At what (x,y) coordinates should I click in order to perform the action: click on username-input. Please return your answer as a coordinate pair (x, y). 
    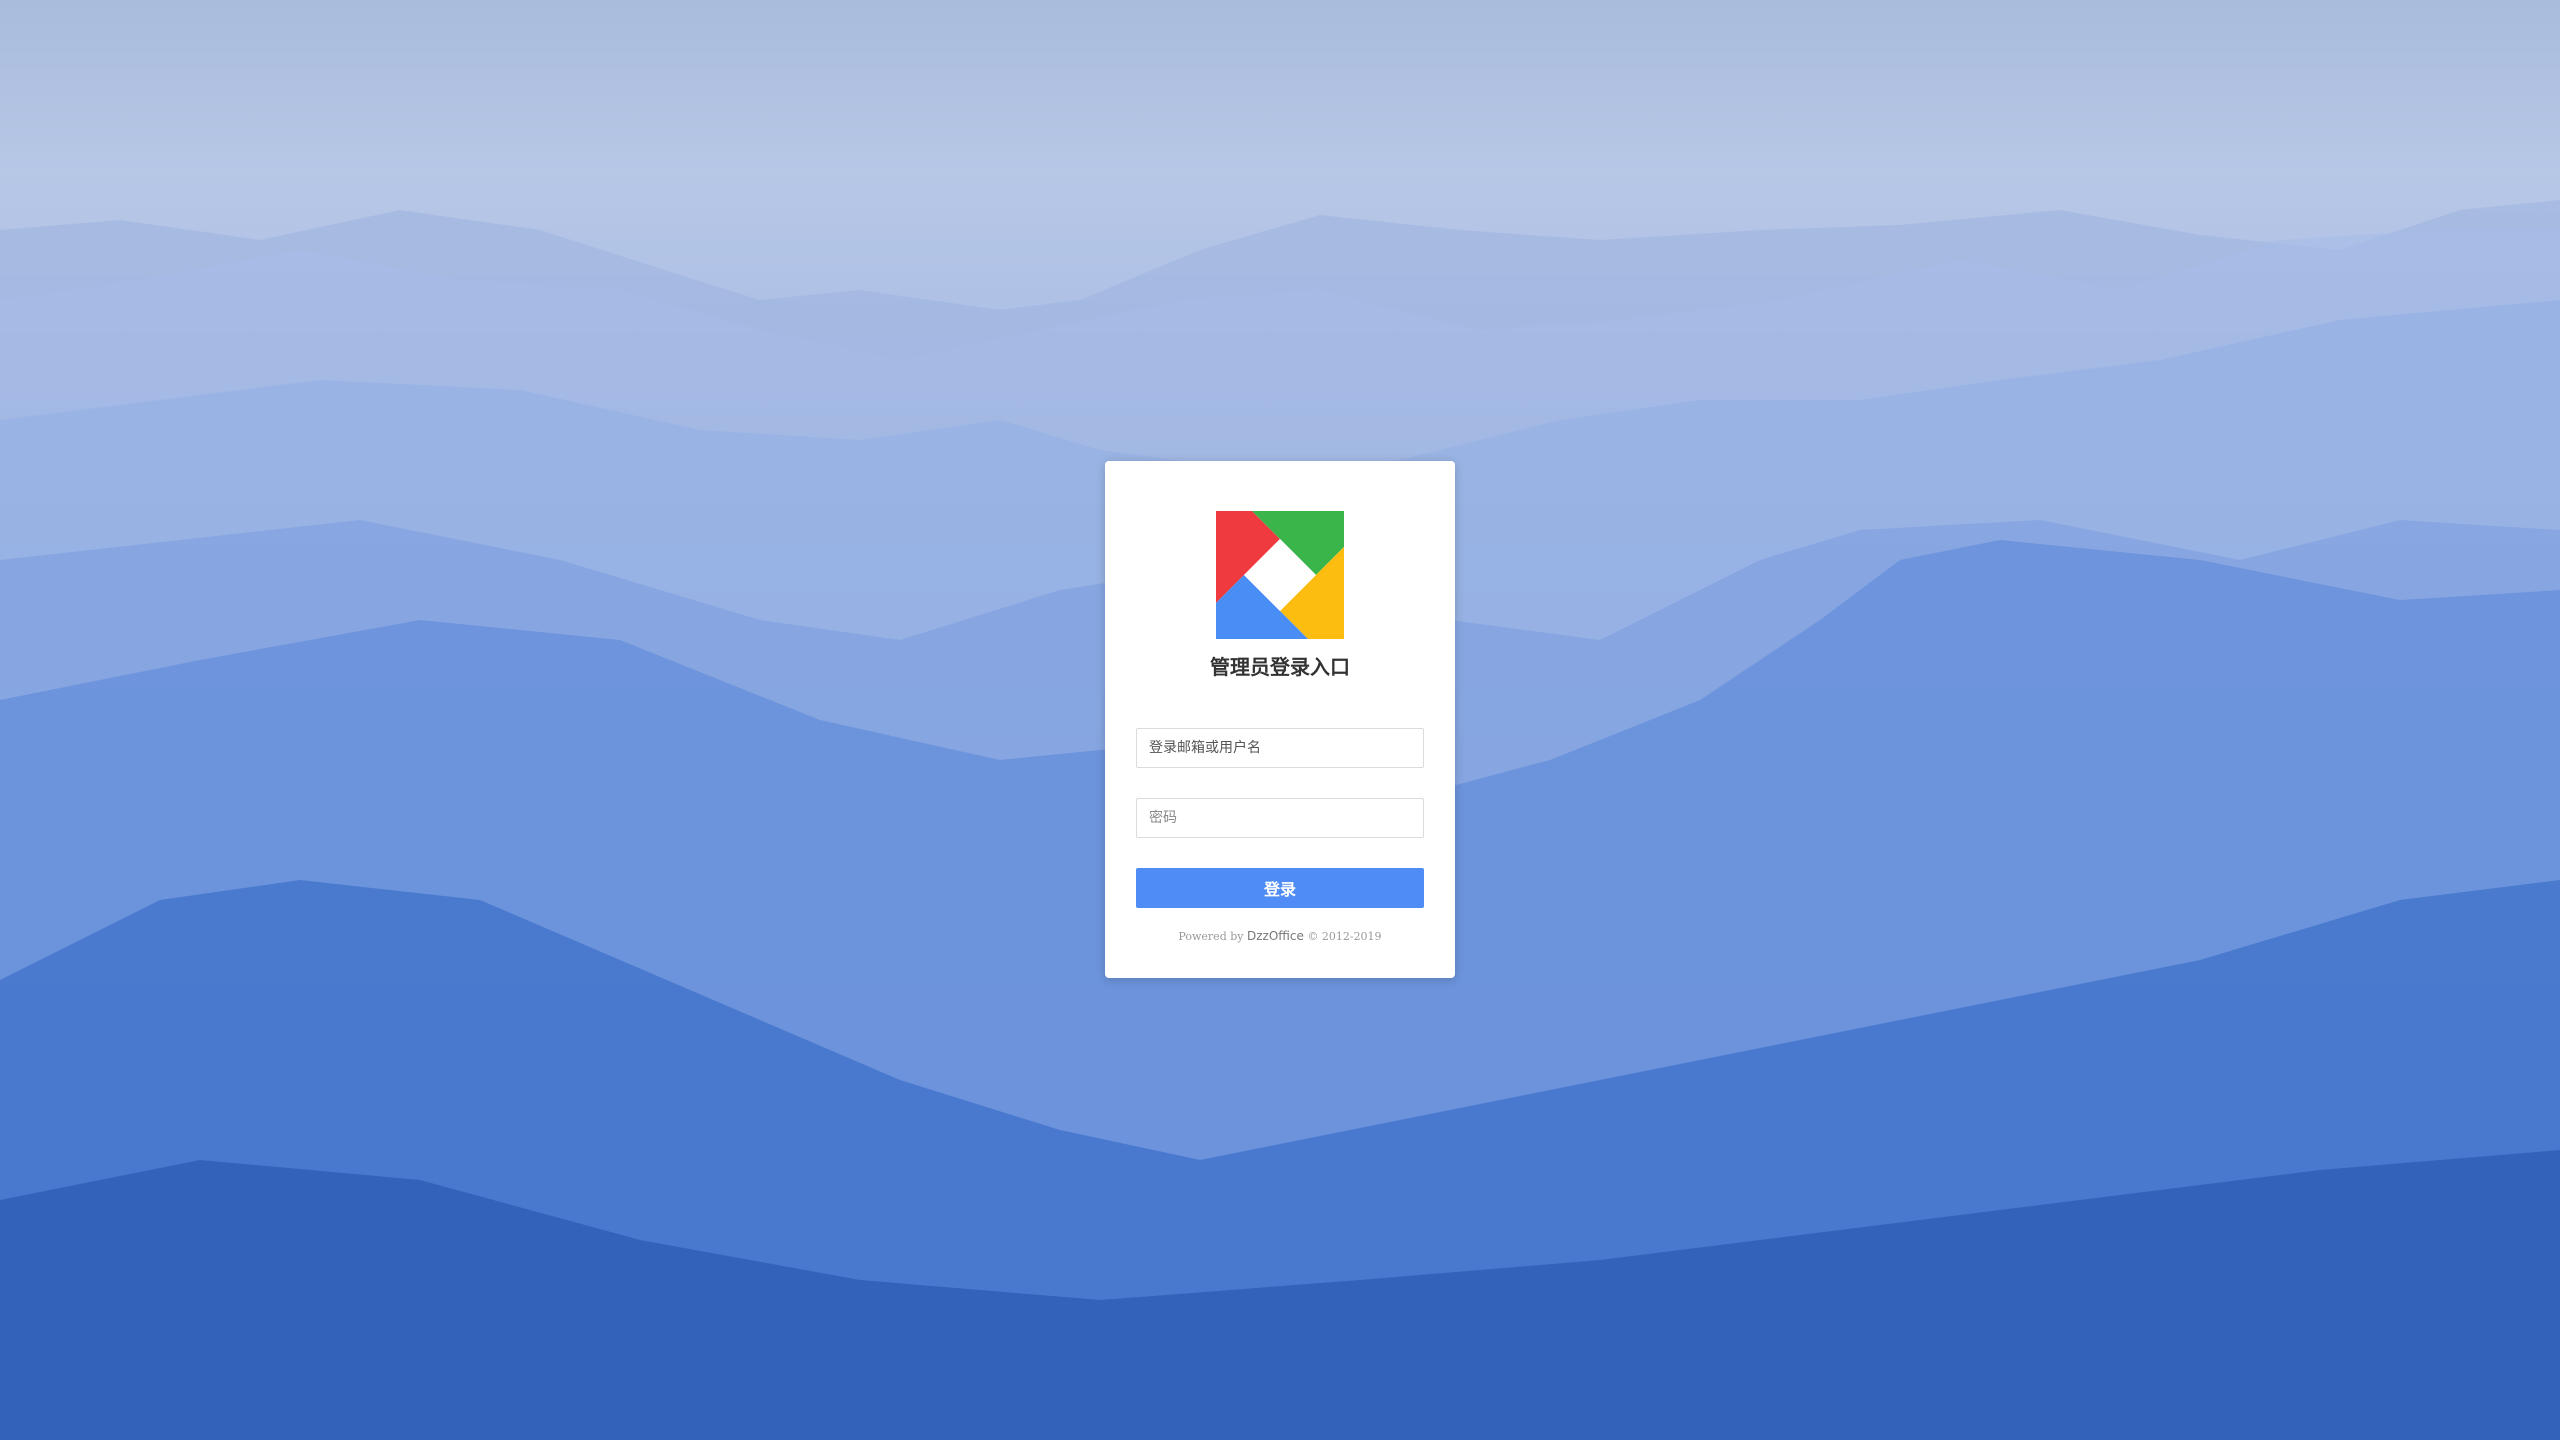
    Looking at the image, I should click on (1280, 748).